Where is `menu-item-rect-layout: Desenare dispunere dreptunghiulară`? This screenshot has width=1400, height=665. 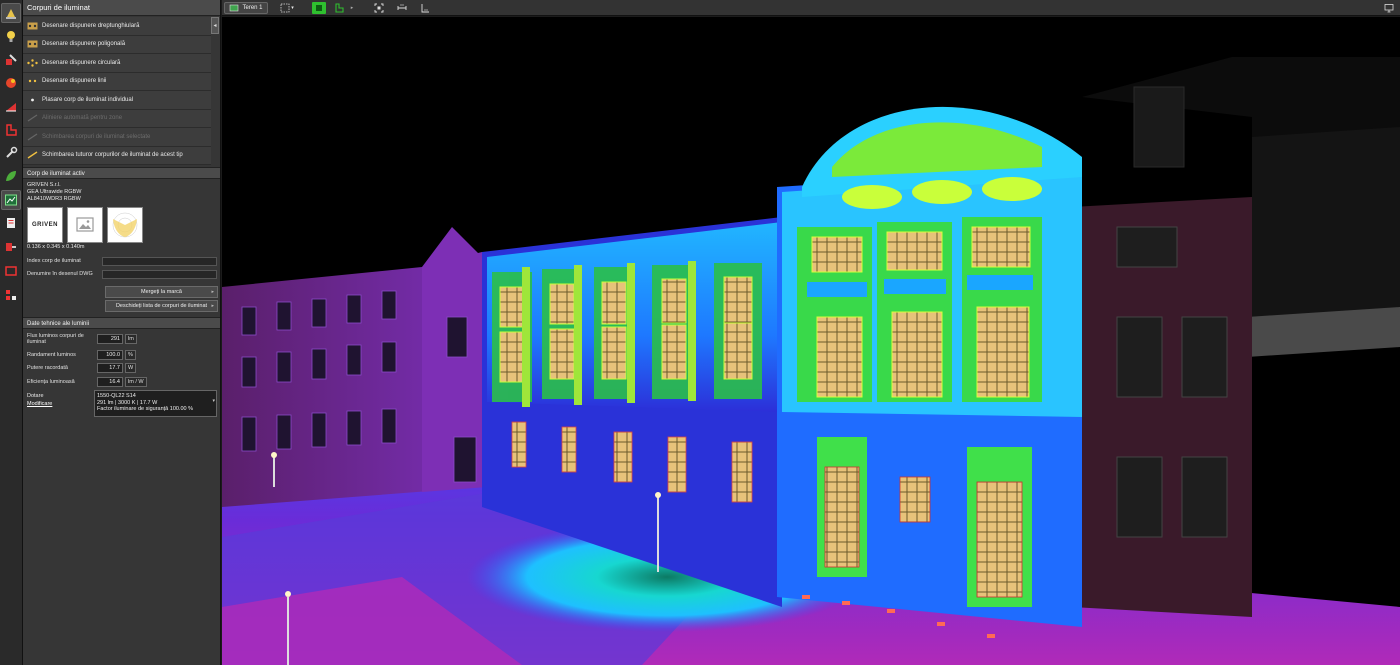
menu-item-rect-layout: Desenare dispunere dreptunghiulară is located at coordinates (117, 26).